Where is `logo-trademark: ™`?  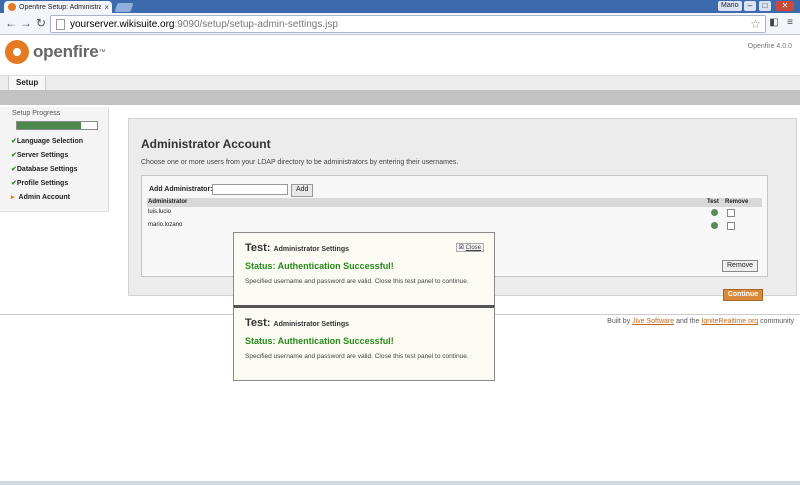 logo-trademark: ™ is located at coordinates (102, 52).